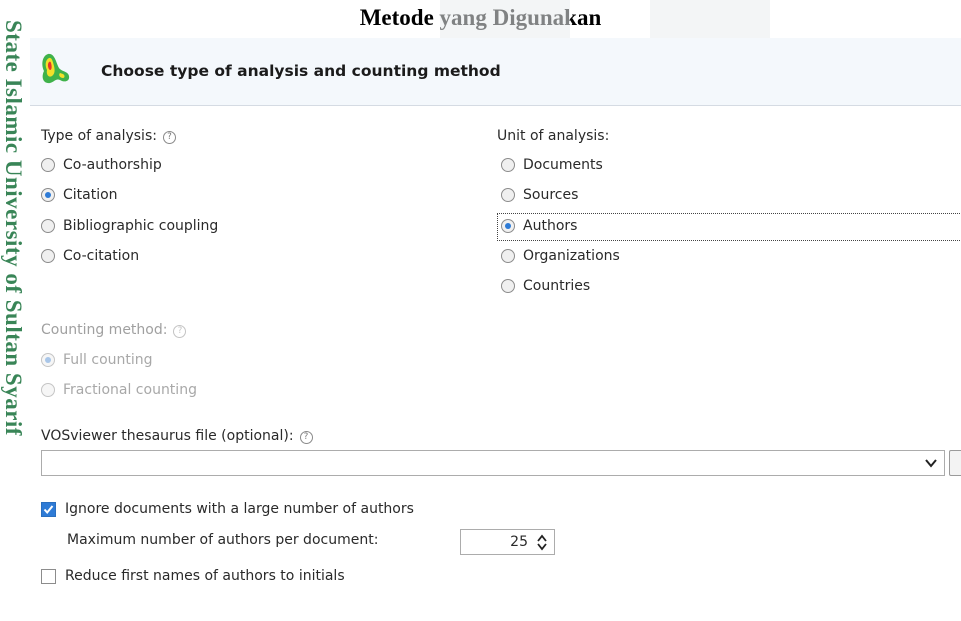 The width and height of the screenshot is (961, 621). What do you see at coordinates (493, 463) in the screenshot?
I see `thesaurus-file-select` at bounding box center [493, 463].